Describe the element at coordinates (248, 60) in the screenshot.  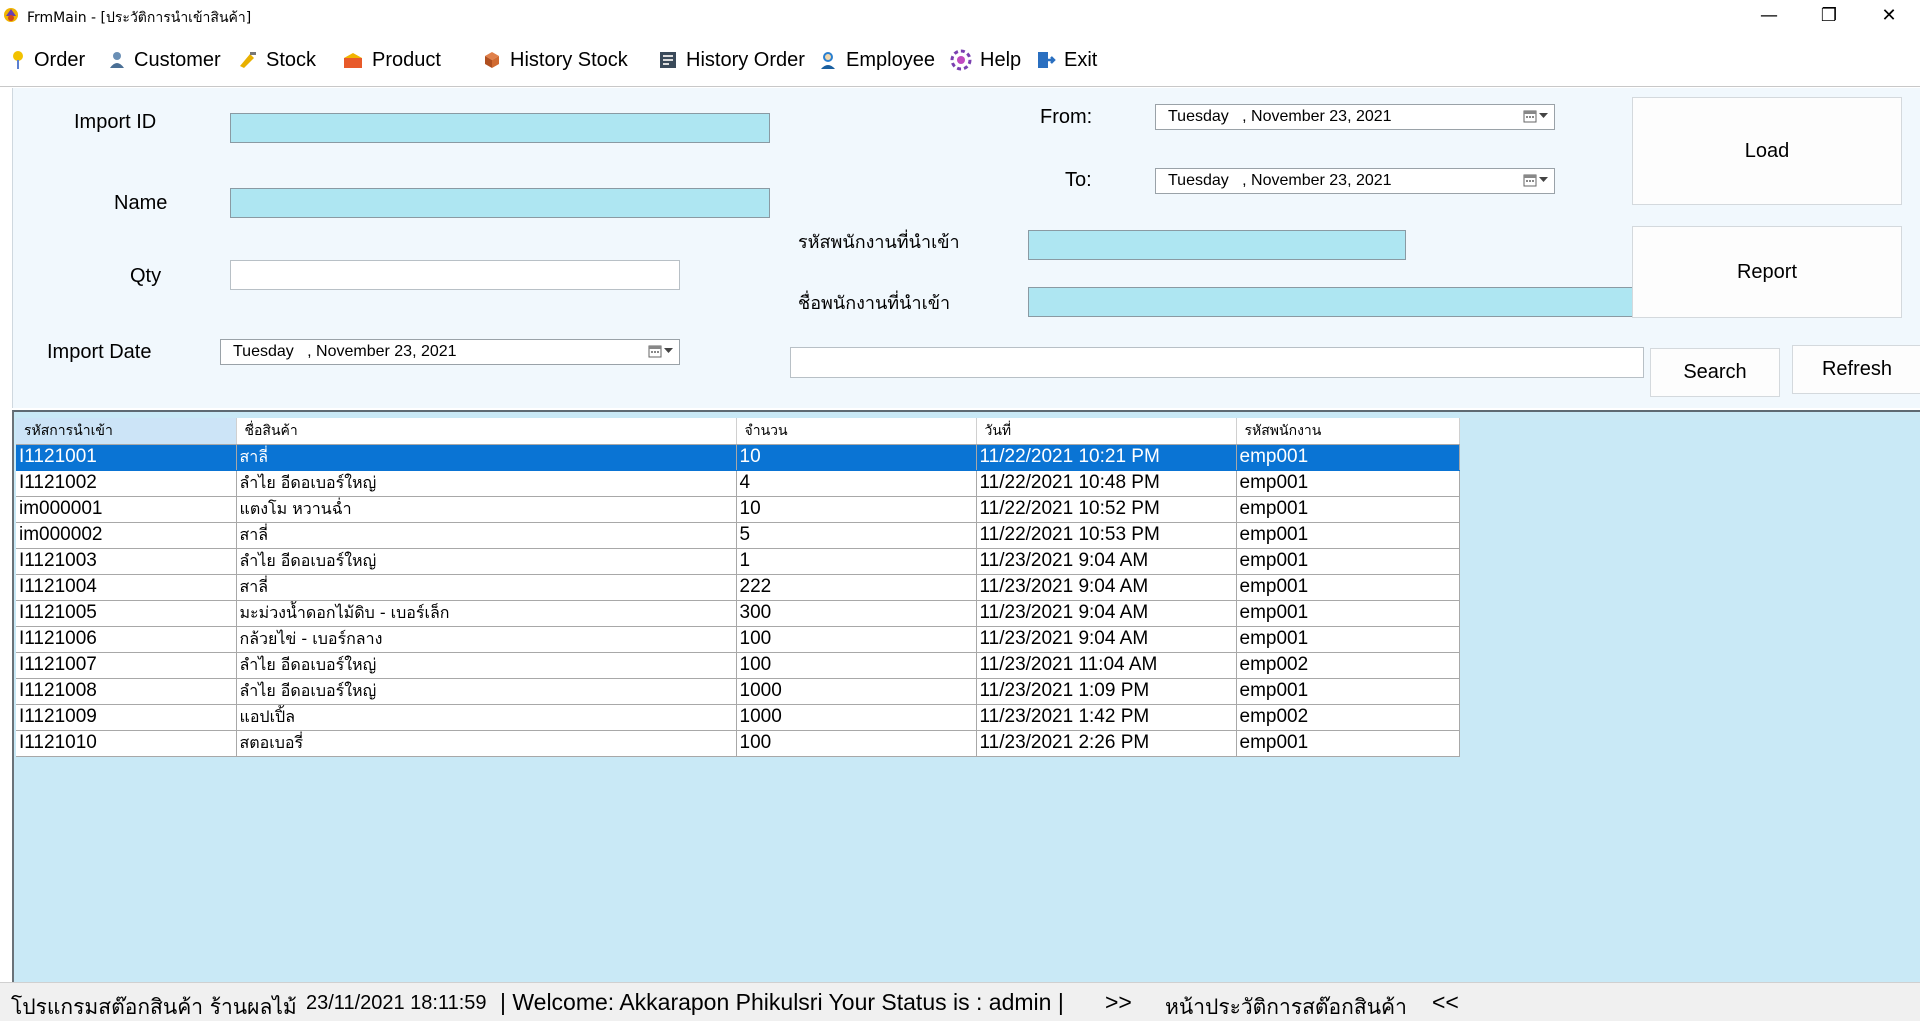
I see `stock-icon` at that location.